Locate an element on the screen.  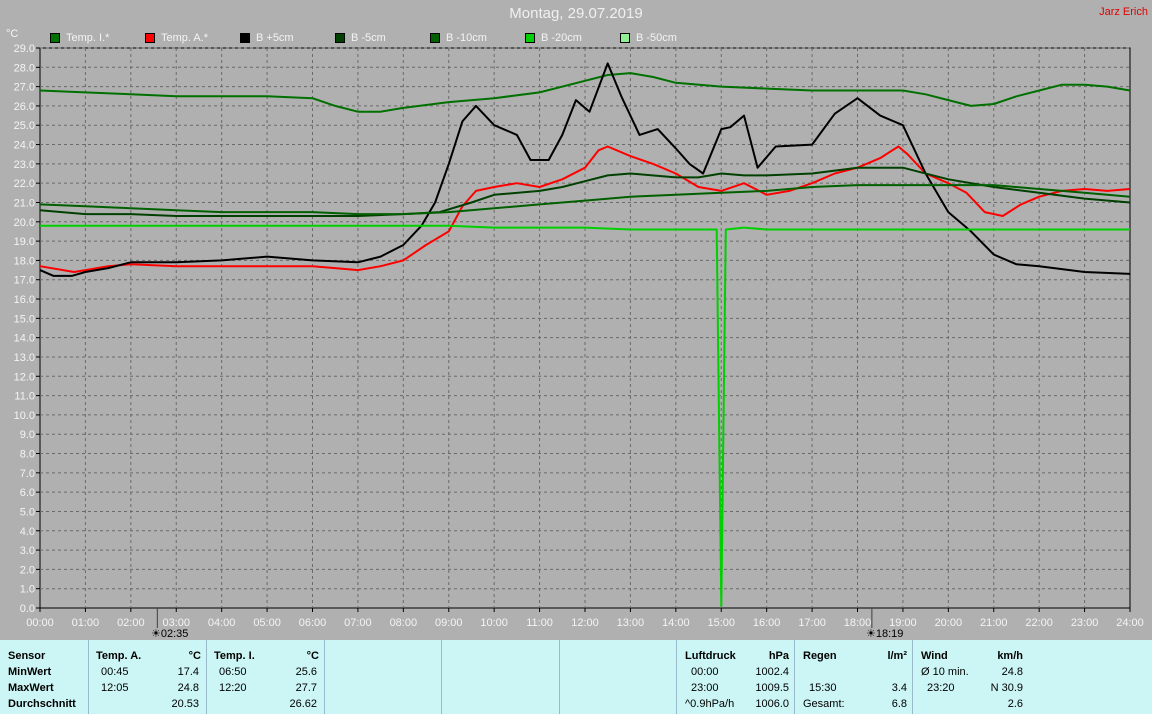
y-tick-label: 4.0 is located at coordinates (27, 532).